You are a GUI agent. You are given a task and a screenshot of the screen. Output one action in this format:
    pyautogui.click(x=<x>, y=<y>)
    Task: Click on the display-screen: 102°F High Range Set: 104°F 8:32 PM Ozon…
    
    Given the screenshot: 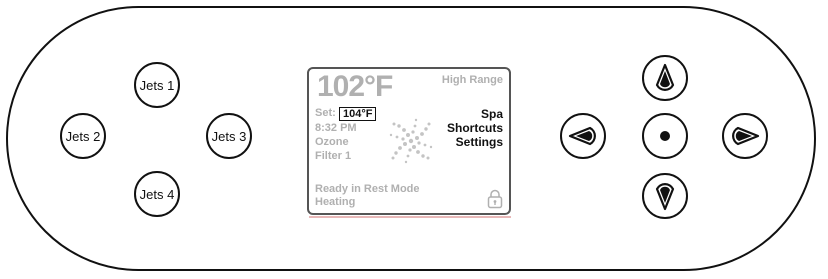 What is the action you would take?
    pyautogui.click(x=409, y=141)
    